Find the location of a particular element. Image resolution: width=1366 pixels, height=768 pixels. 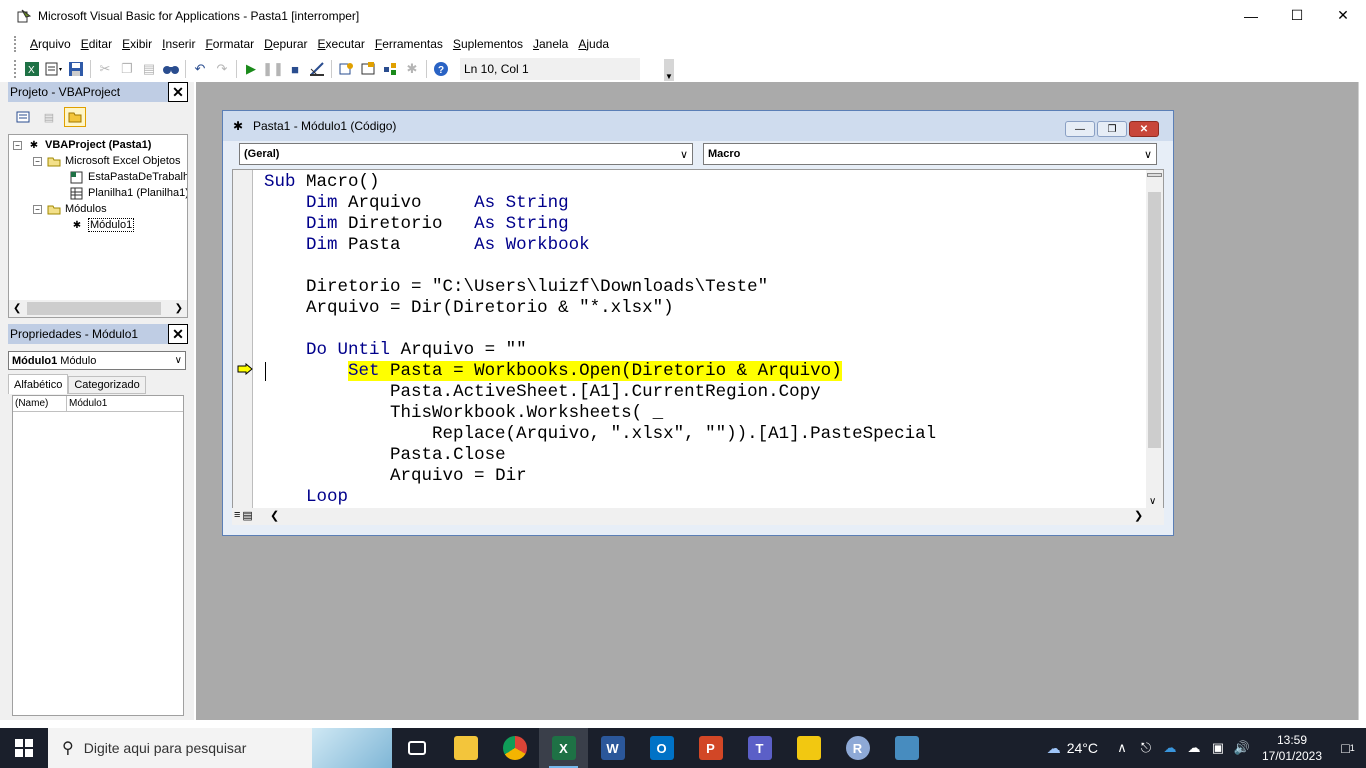

onedrive-icon: ☁ is located at coordinates (1170, 748).